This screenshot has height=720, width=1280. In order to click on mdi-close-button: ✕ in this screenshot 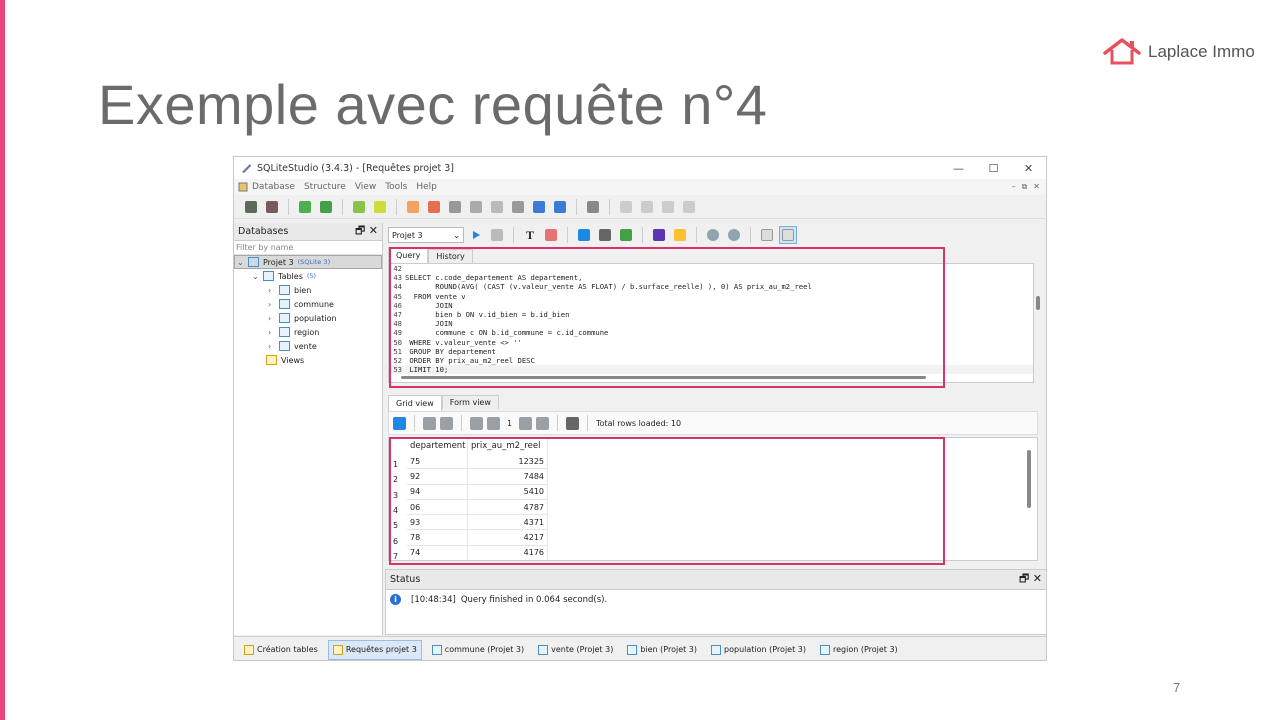, I will do `click(1036, 187)`.